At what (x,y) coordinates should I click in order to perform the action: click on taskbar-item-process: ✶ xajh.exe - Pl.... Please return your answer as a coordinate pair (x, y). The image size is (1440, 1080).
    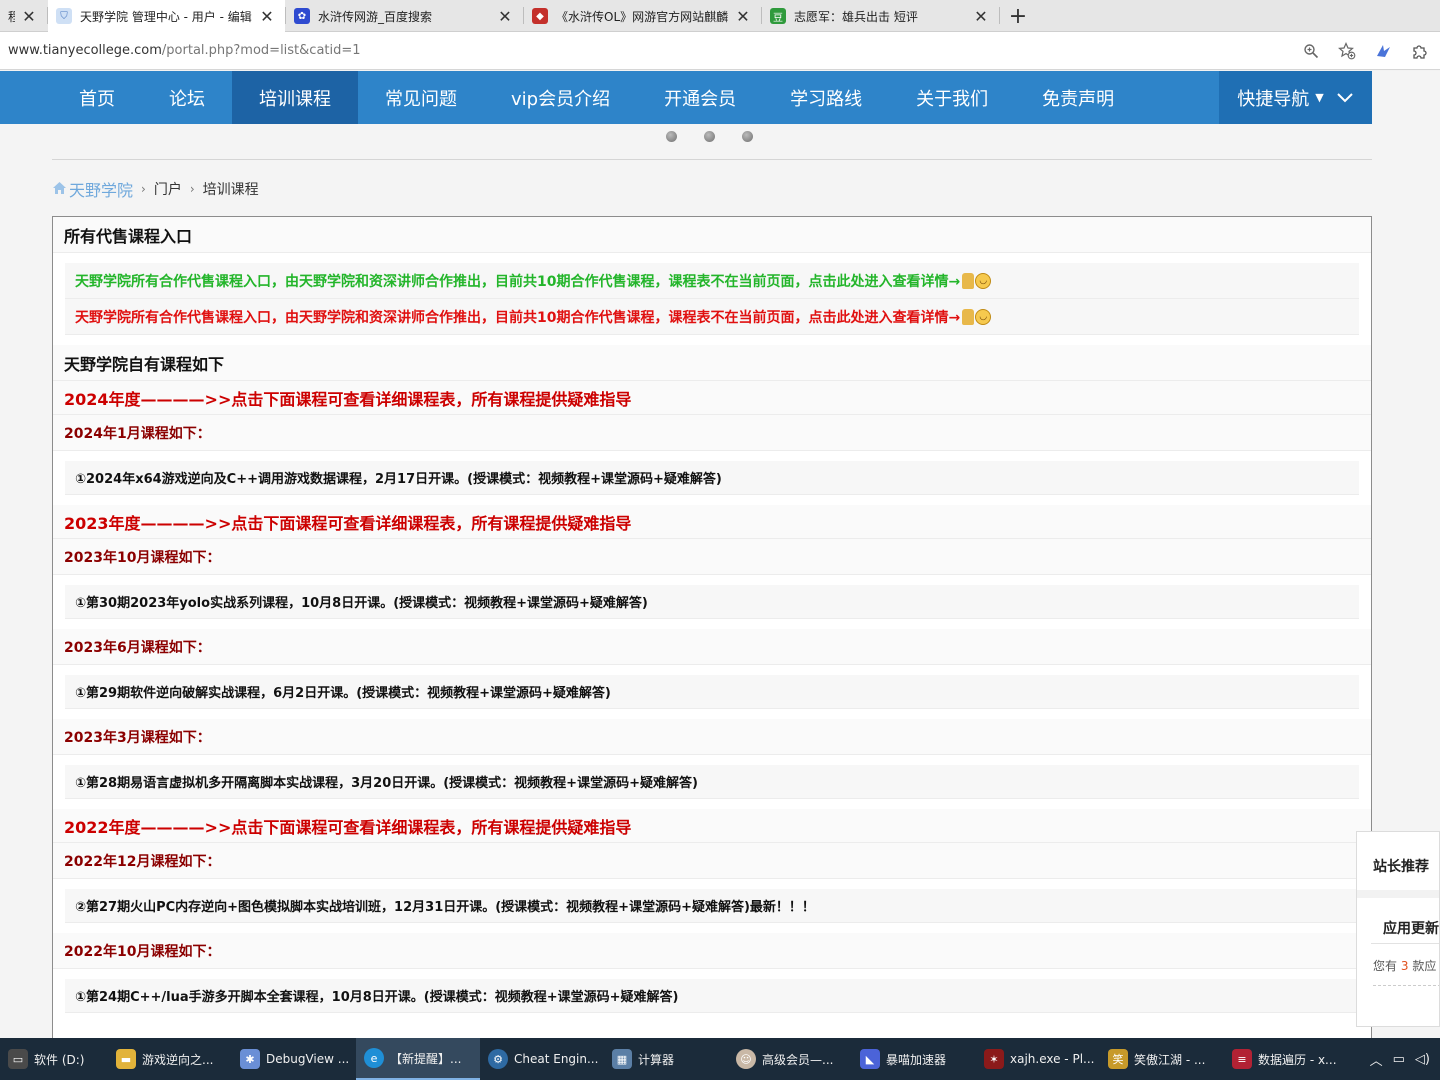
    Looking at the image, I should click on (1038, 1059).